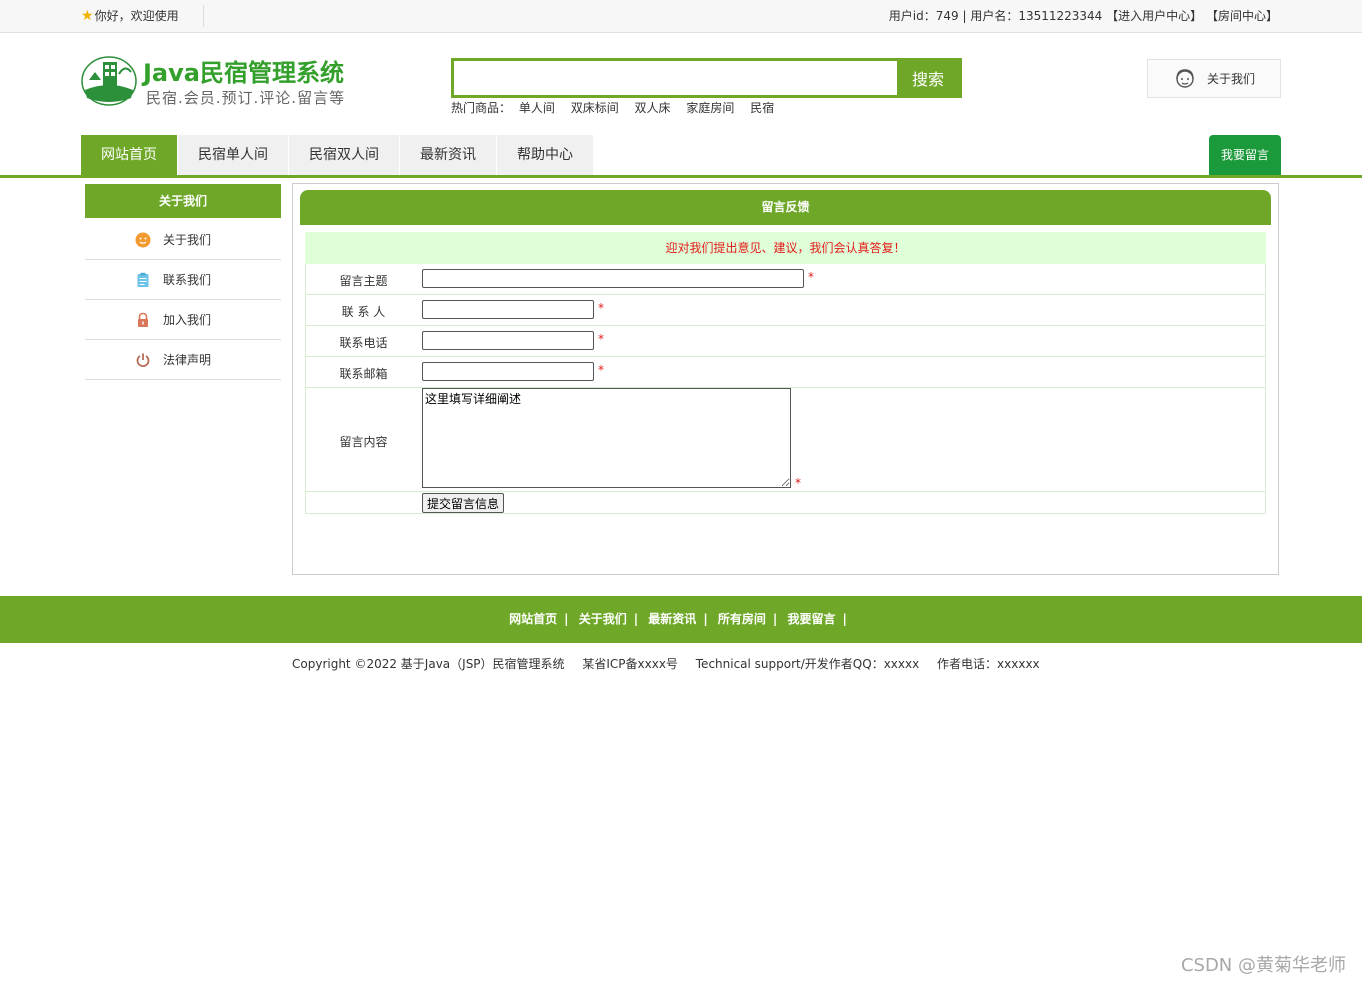  What do you see at coordinates (187, 360) in the screenshot?
I see `sidebar-item-label: 法律声明` at bounding box center [187, 360].